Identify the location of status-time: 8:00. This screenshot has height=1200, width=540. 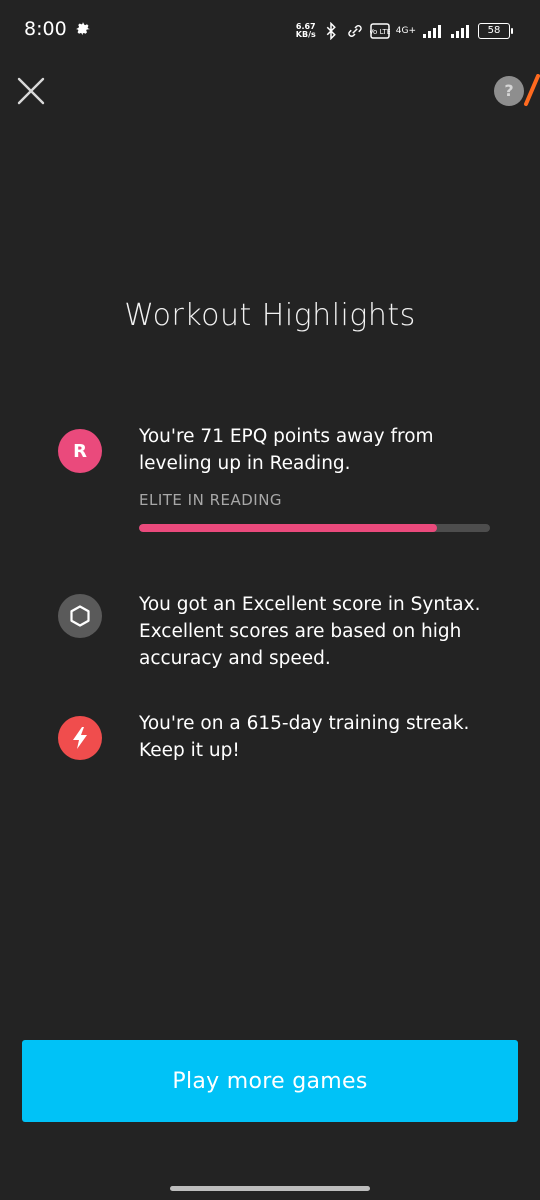
(45, 29).